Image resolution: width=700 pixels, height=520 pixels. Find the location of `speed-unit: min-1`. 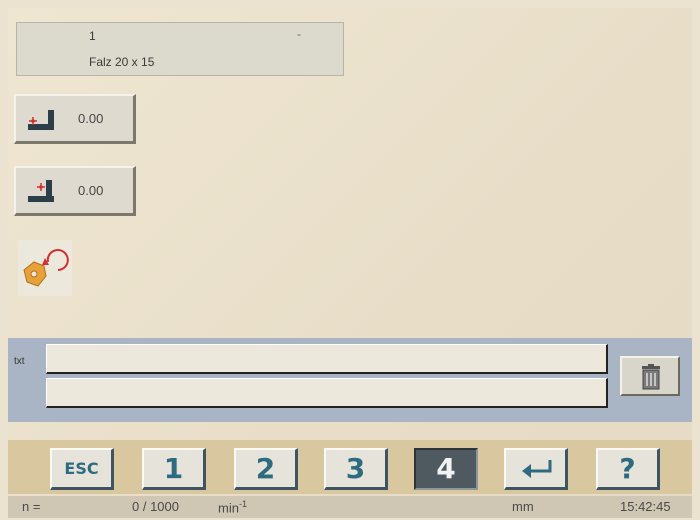

speed-unit: min-1 is located at coordinates (232, 507).